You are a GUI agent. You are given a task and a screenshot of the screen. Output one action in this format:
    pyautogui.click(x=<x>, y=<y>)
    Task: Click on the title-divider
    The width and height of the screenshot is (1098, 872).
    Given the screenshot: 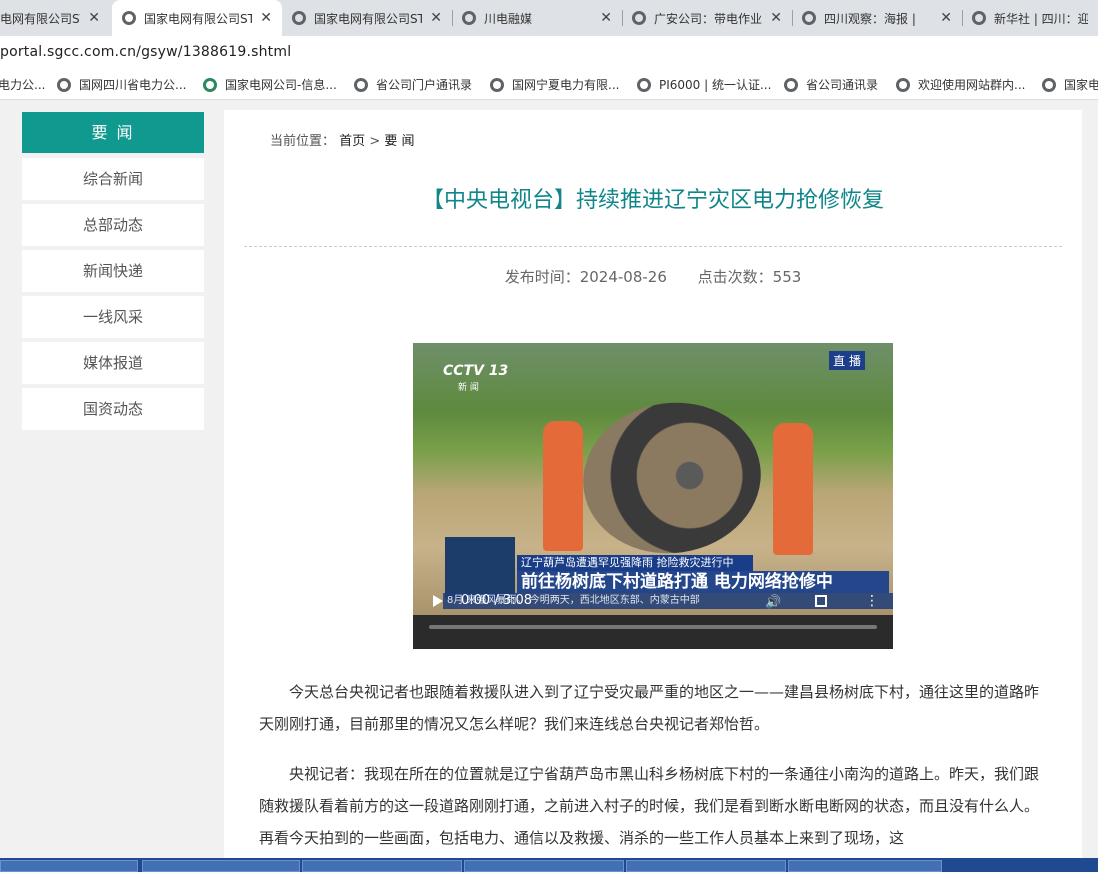 What is the action you would take?
    pyautogui.click(x=653, y=246)
    